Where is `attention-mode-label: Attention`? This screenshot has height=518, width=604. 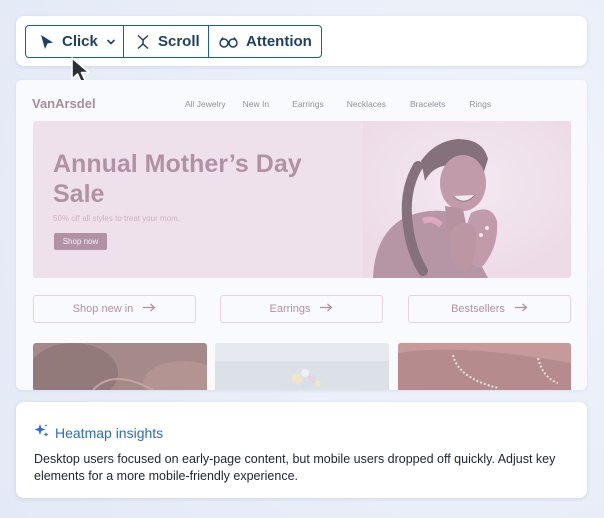 attention-mode-label: Attention is located at coordinates (279, 41).